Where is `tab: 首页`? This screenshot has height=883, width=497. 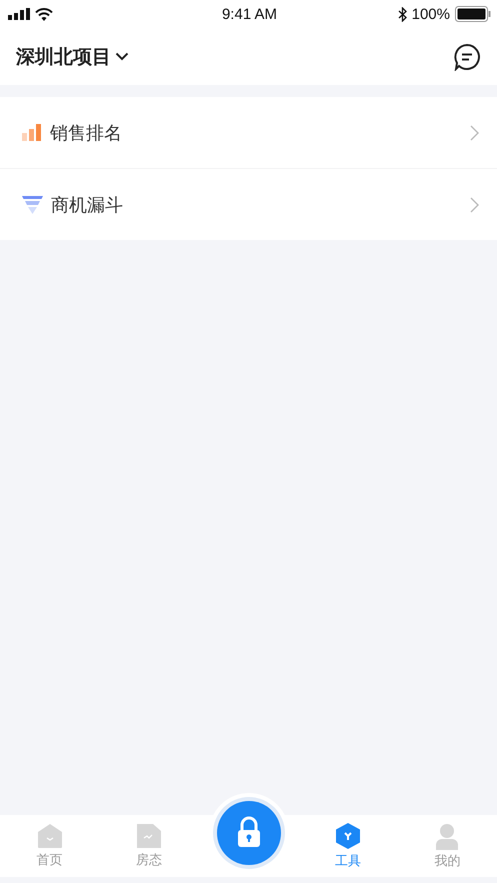 tab: 首页 is located at coordinates (50, 846).